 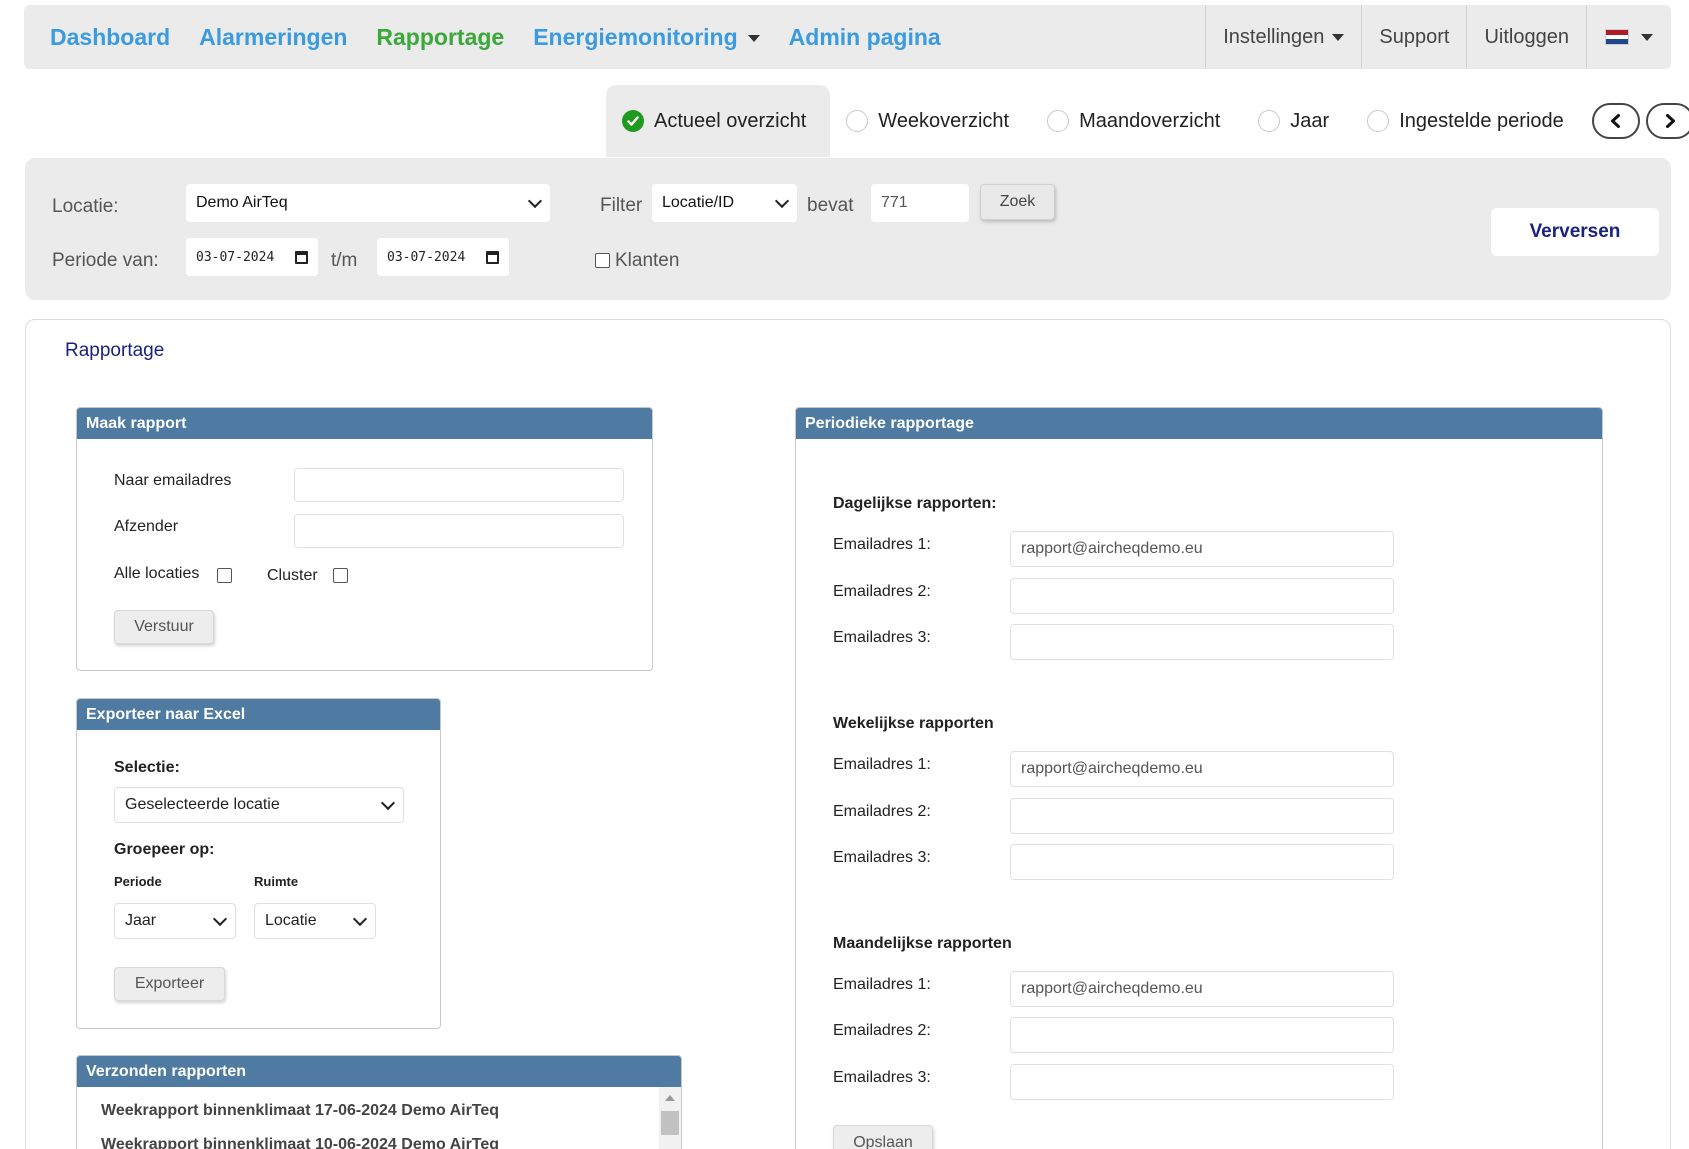 I want to click on scrollbar, so click(x=670, y=1118).